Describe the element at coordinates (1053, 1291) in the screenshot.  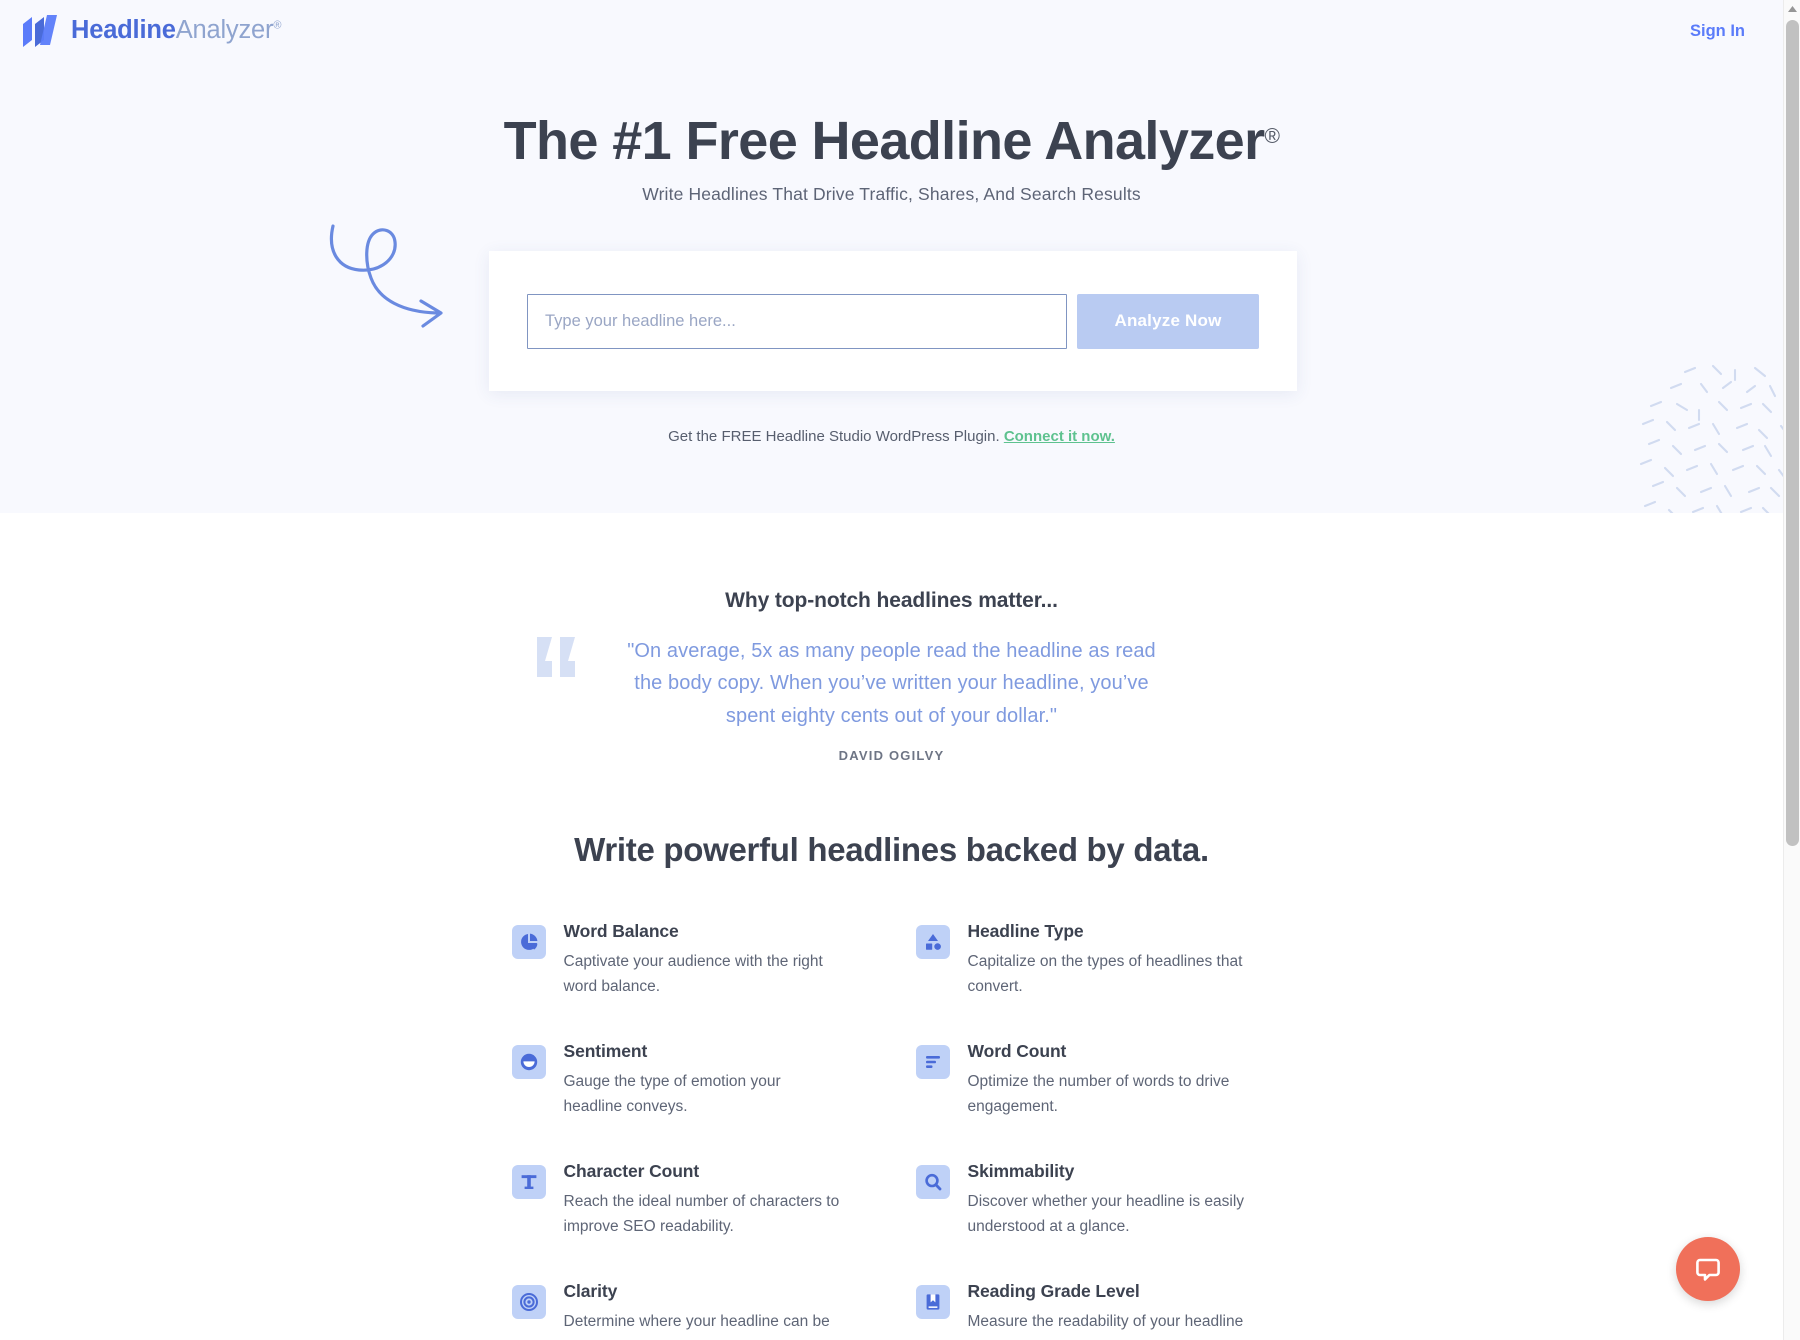
I see `feature-title: Reading Grade Level` at that location.